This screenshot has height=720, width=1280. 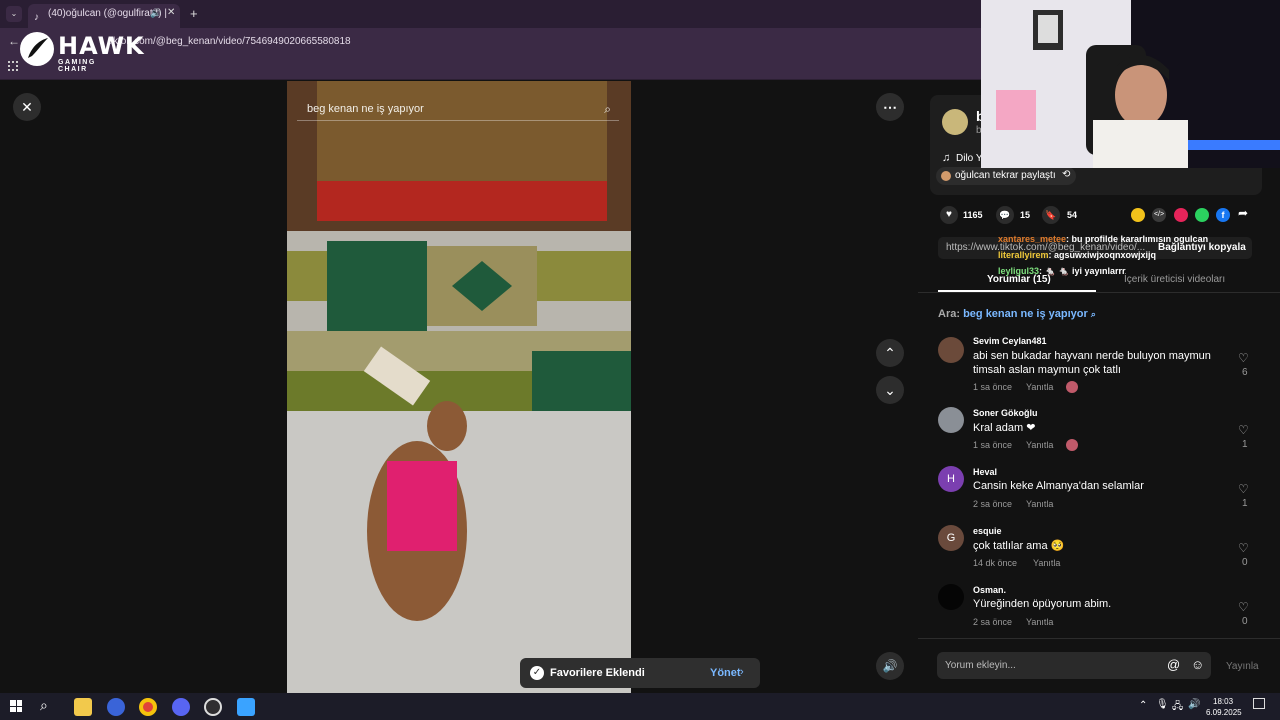 I want to click on chevron-up-icon: ⌃, so click(x=1143, y=705).